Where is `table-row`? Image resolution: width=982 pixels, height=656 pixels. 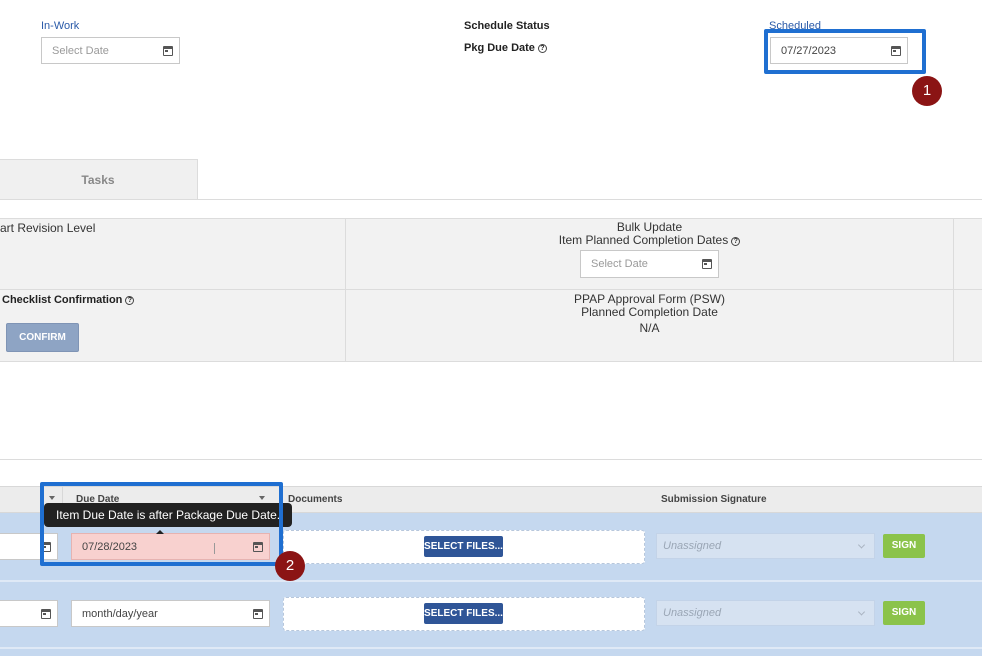
table-row is located at coordinates (491, 652).